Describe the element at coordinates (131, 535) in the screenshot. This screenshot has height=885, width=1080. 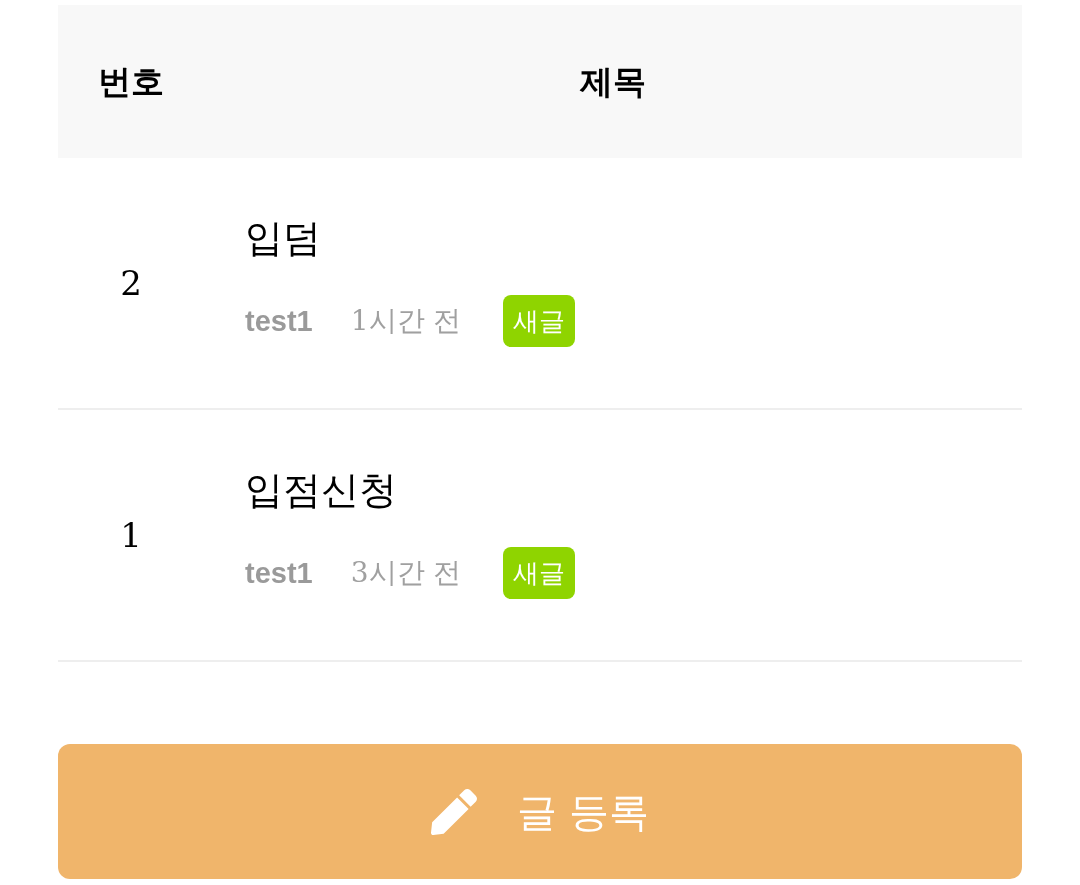
I see `post-number: 1` at that location.